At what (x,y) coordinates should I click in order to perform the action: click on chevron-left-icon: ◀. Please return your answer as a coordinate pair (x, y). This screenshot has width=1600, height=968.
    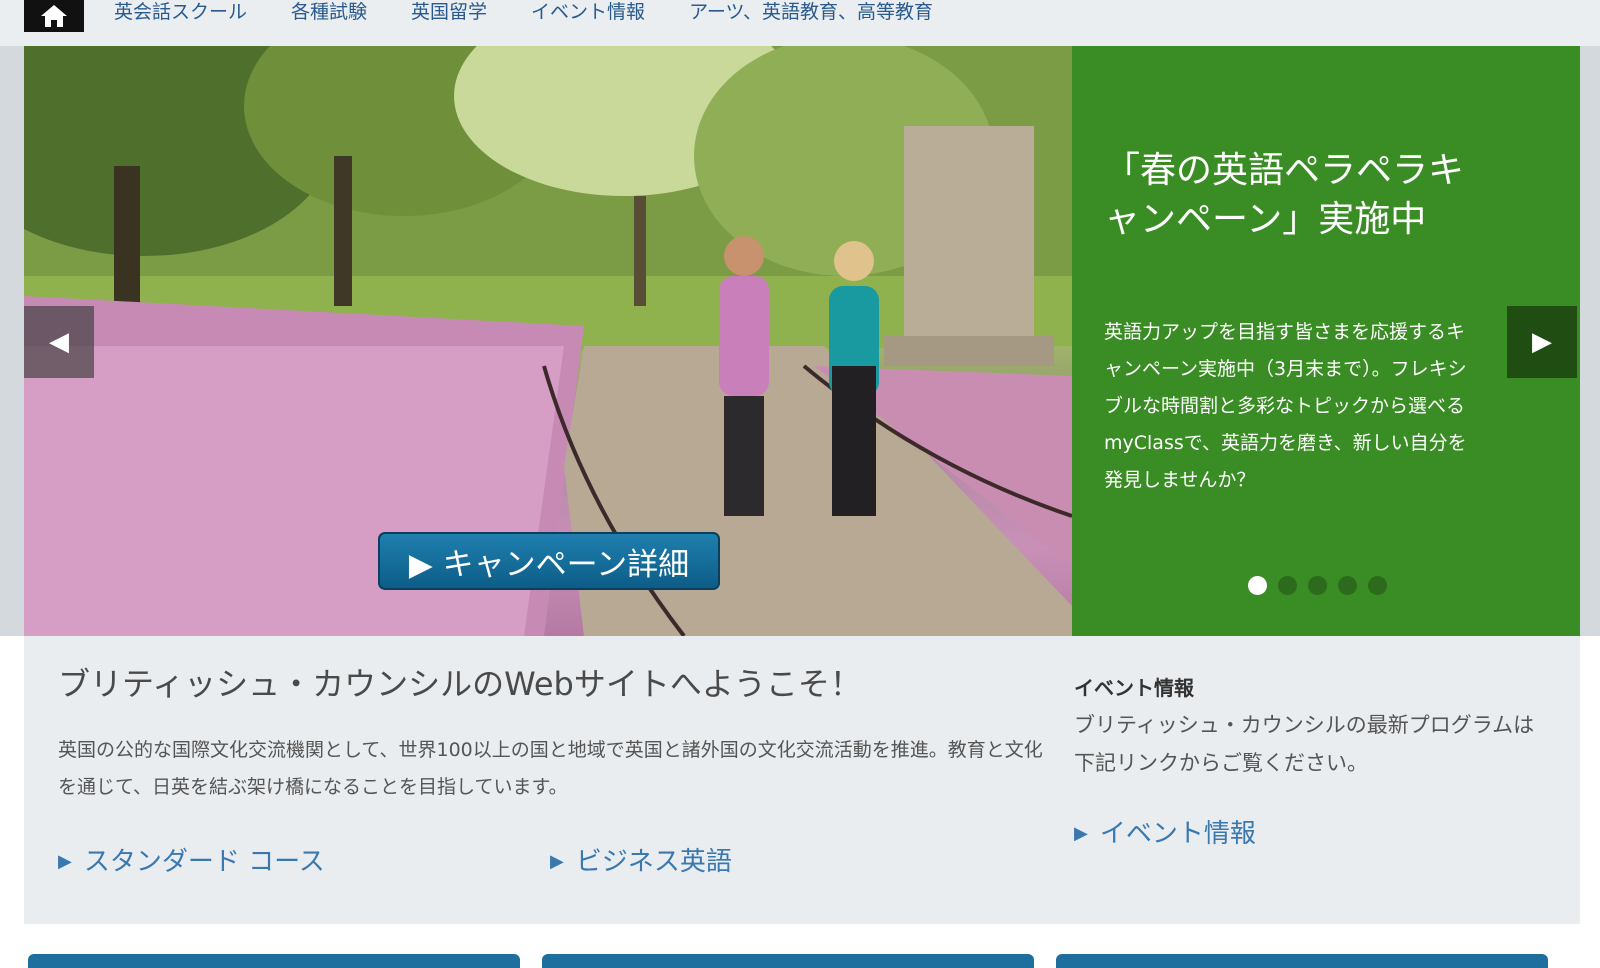
    Looking at the image, I should click on (59, 342).